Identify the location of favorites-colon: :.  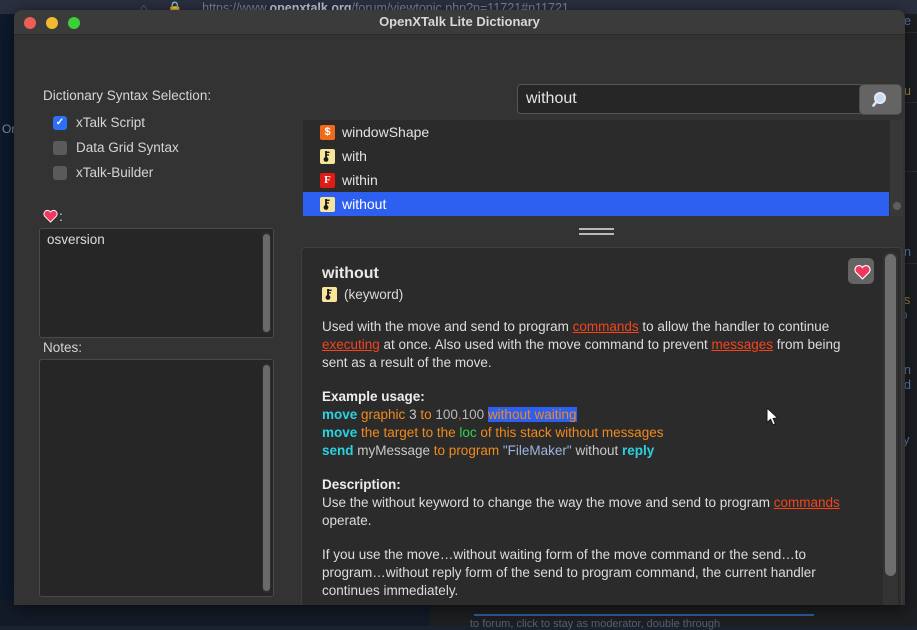
(61, 216).